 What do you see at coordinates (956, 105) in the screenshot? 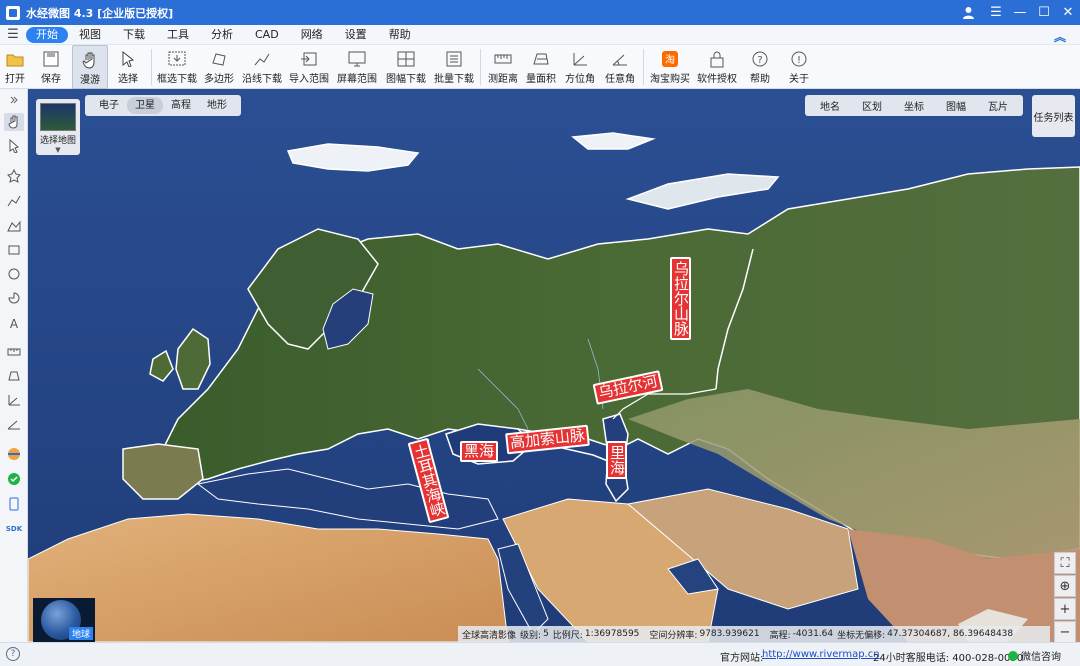
I see `layer-sheets: 图幅` at bounding box center [956, 105].